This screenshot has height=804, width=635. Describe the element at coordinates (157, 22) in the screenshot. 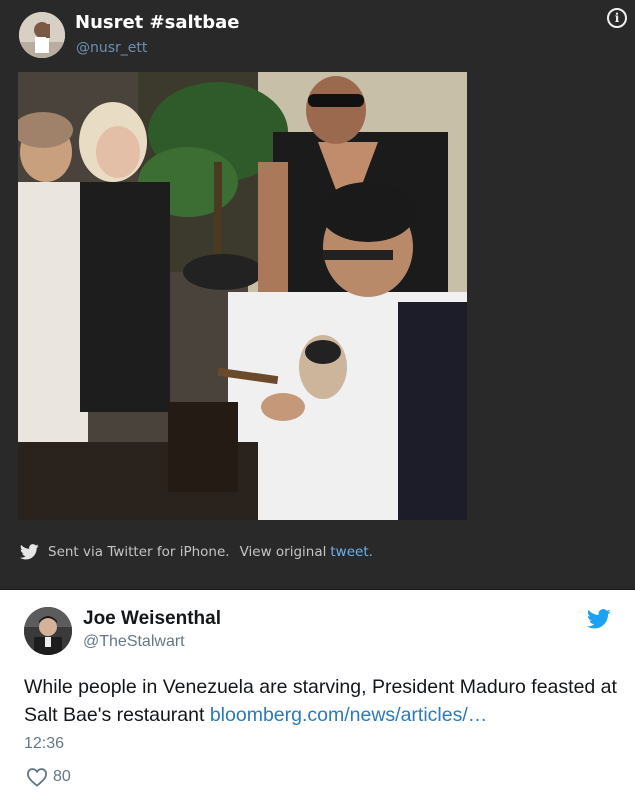

I see `author-name: Nusret #saltbae` at that location.